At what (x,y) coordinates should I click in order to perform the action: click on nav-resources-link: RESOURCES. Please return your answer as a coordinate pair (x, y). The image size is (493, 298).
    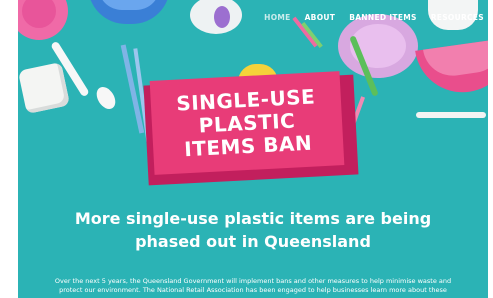
    Looking at the image, I should click on (457, 17).